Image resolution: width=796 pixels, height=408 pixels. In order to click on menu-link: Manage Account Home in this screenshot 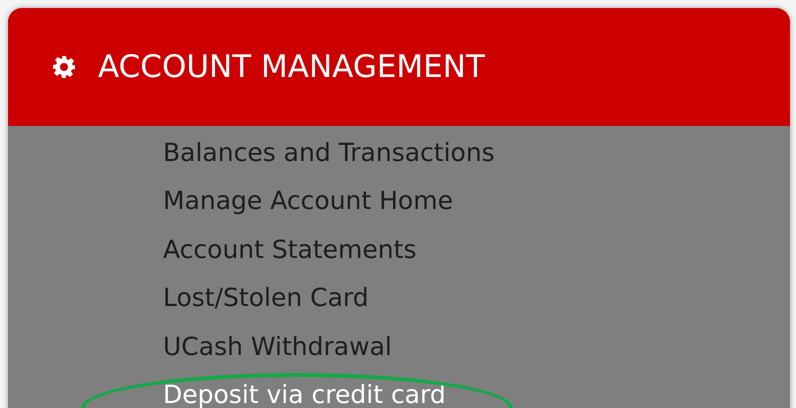, I will do `click(308, 201)`.